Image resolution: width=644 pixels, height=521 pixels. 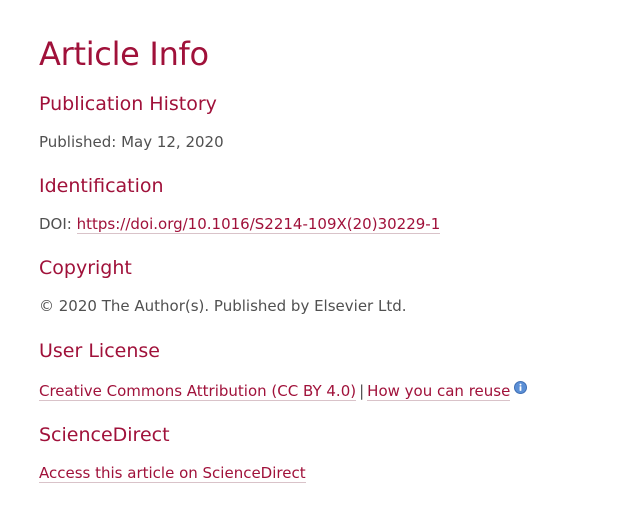 What do you see at coordinates (99, 351) in the screenshot?
I see `user-license-heading: User License` at bounding box center [99, 351].